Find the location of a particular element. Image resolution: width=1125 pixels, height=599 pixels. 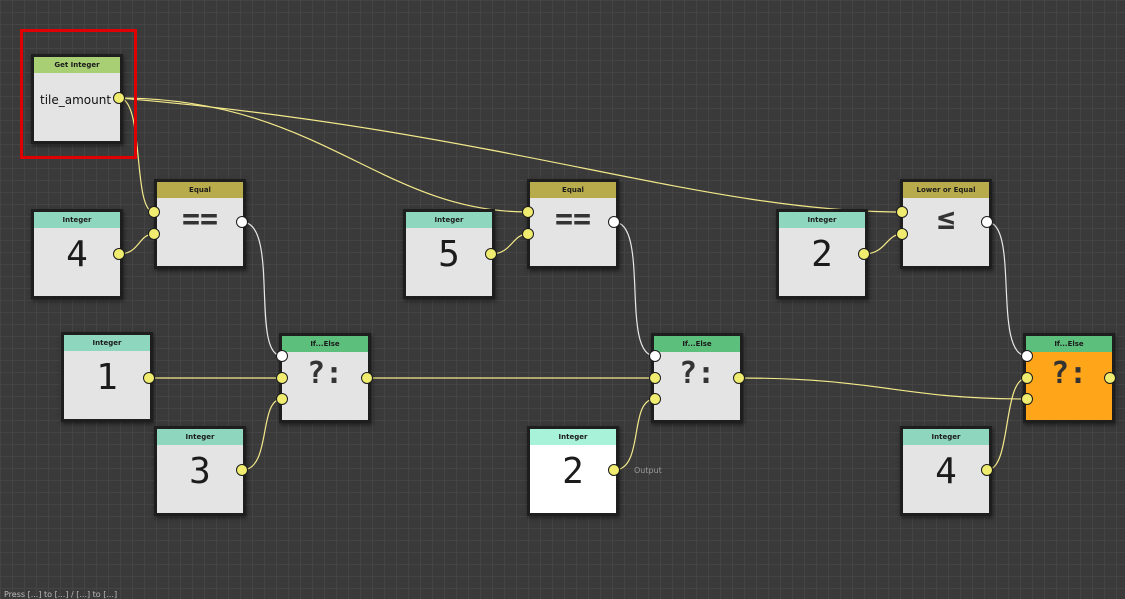

integer-node-5: Integer 5 is located at coordinates (449, 254).